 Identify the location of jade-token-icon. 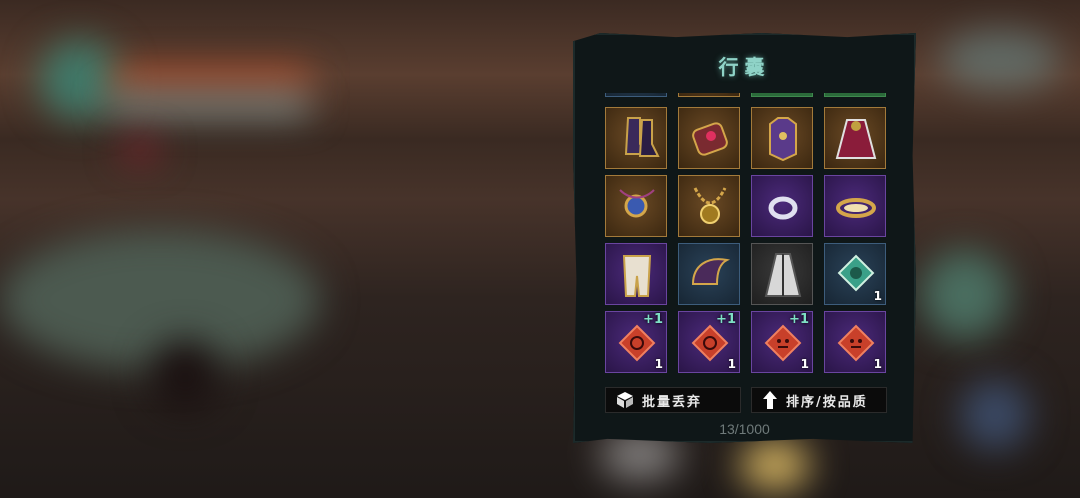
(856, 273).